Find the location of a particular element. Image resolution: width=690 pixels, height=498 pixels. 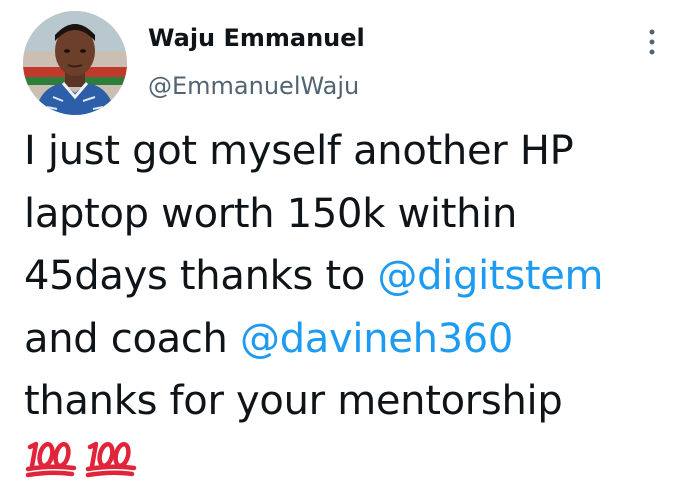

profile-photo-icon is located at coordinates (75, 63).